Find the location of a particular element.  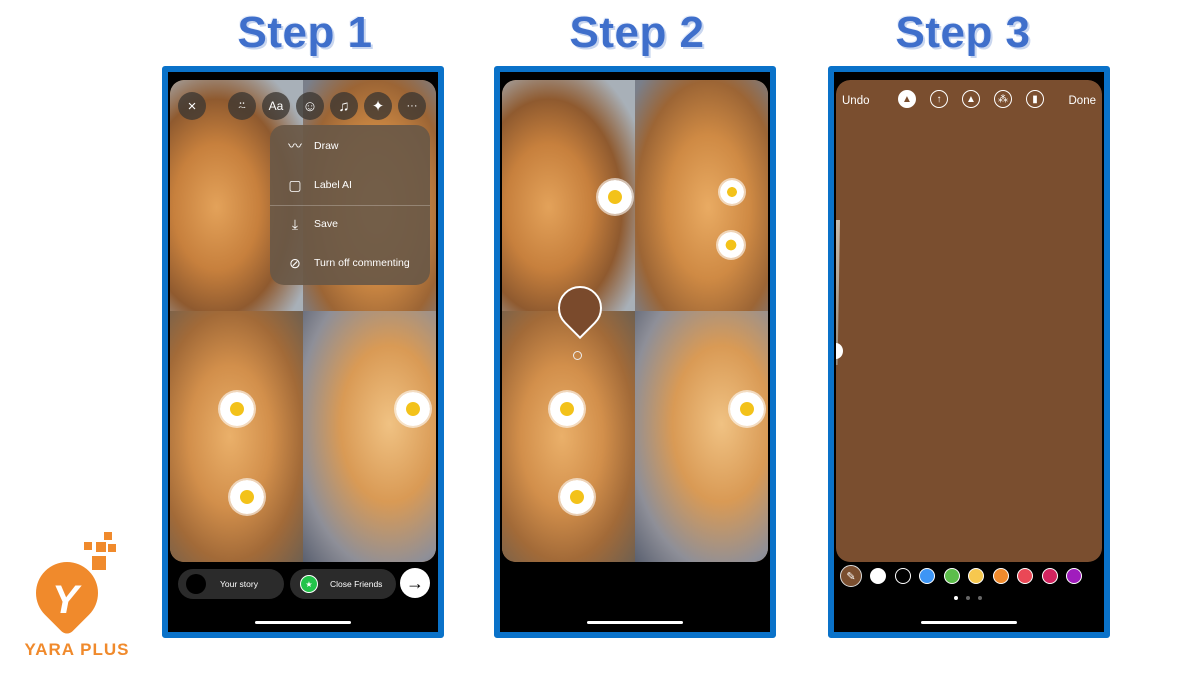

more-button: ··· is located at coordinates (412, 106).